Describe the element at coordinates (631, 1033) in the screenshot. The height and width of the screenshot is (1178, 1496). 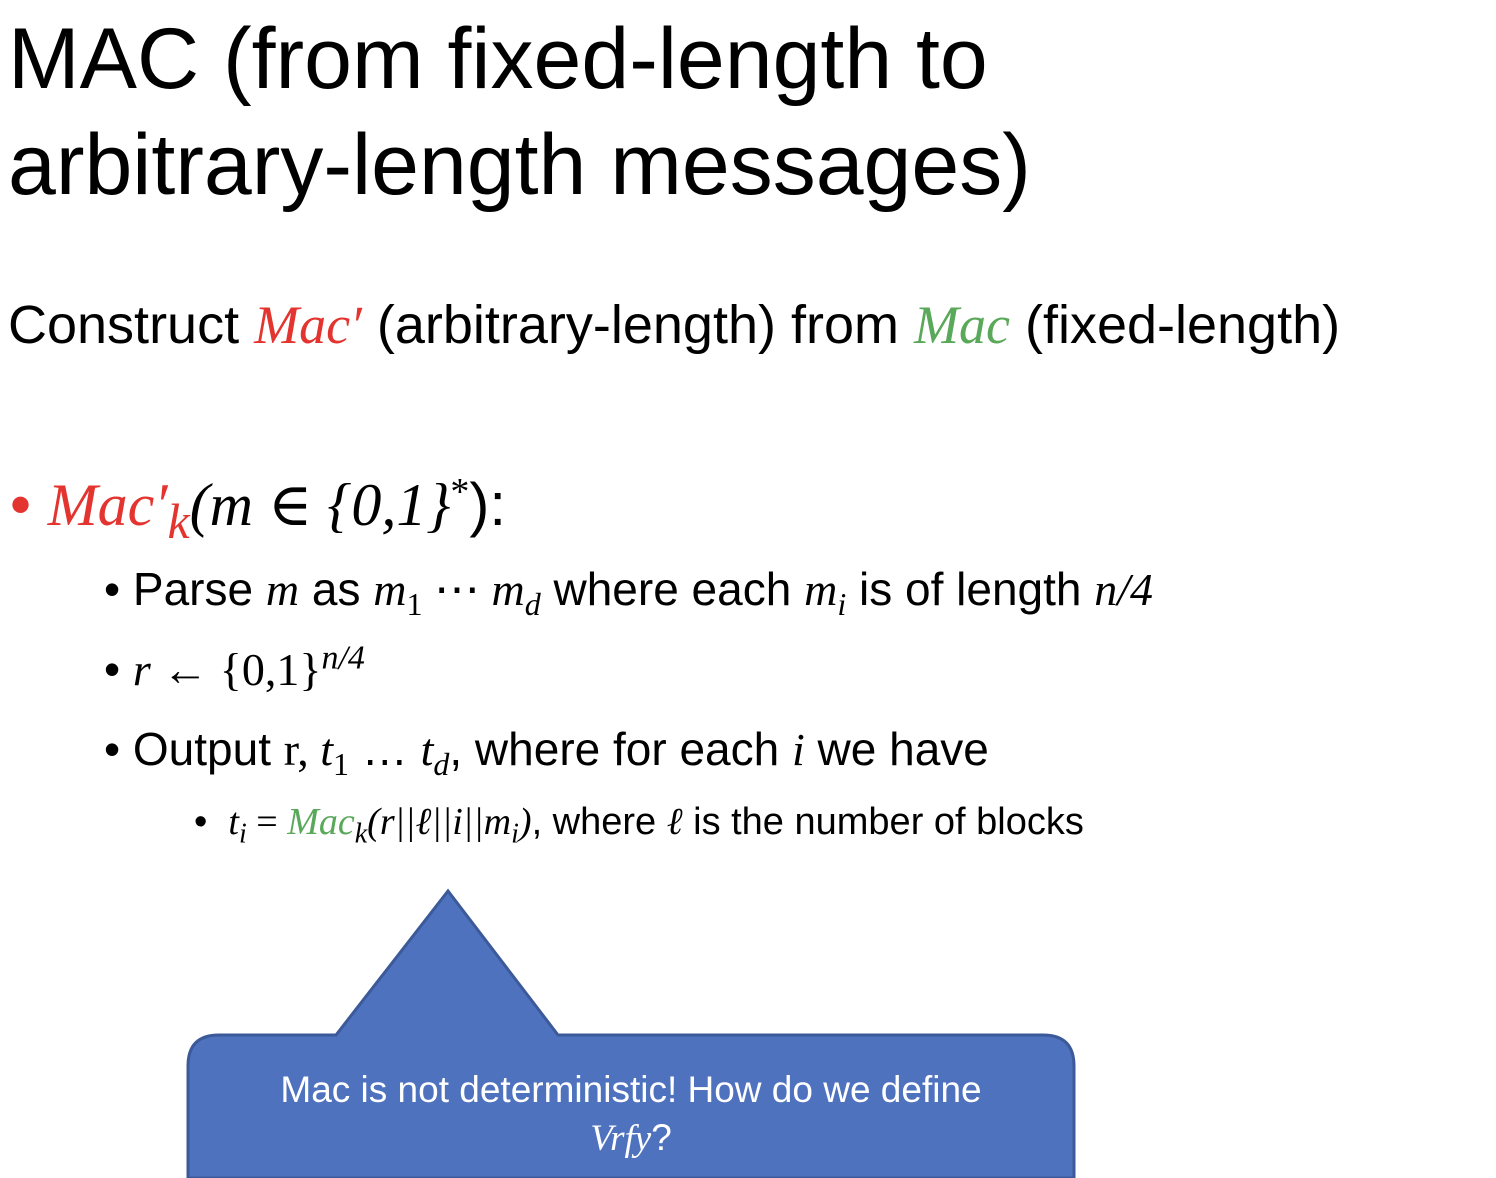
I see `callout-shape` at that location.